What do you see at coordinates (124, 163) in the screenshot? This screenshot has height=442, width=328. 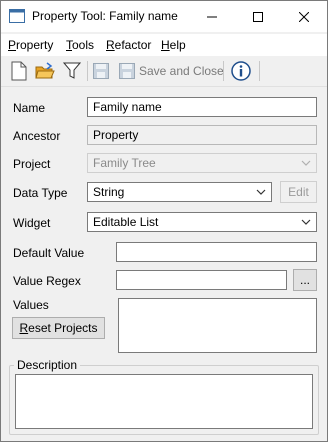 I see `project-value: Family Tree` at bounding box center [124, 163].